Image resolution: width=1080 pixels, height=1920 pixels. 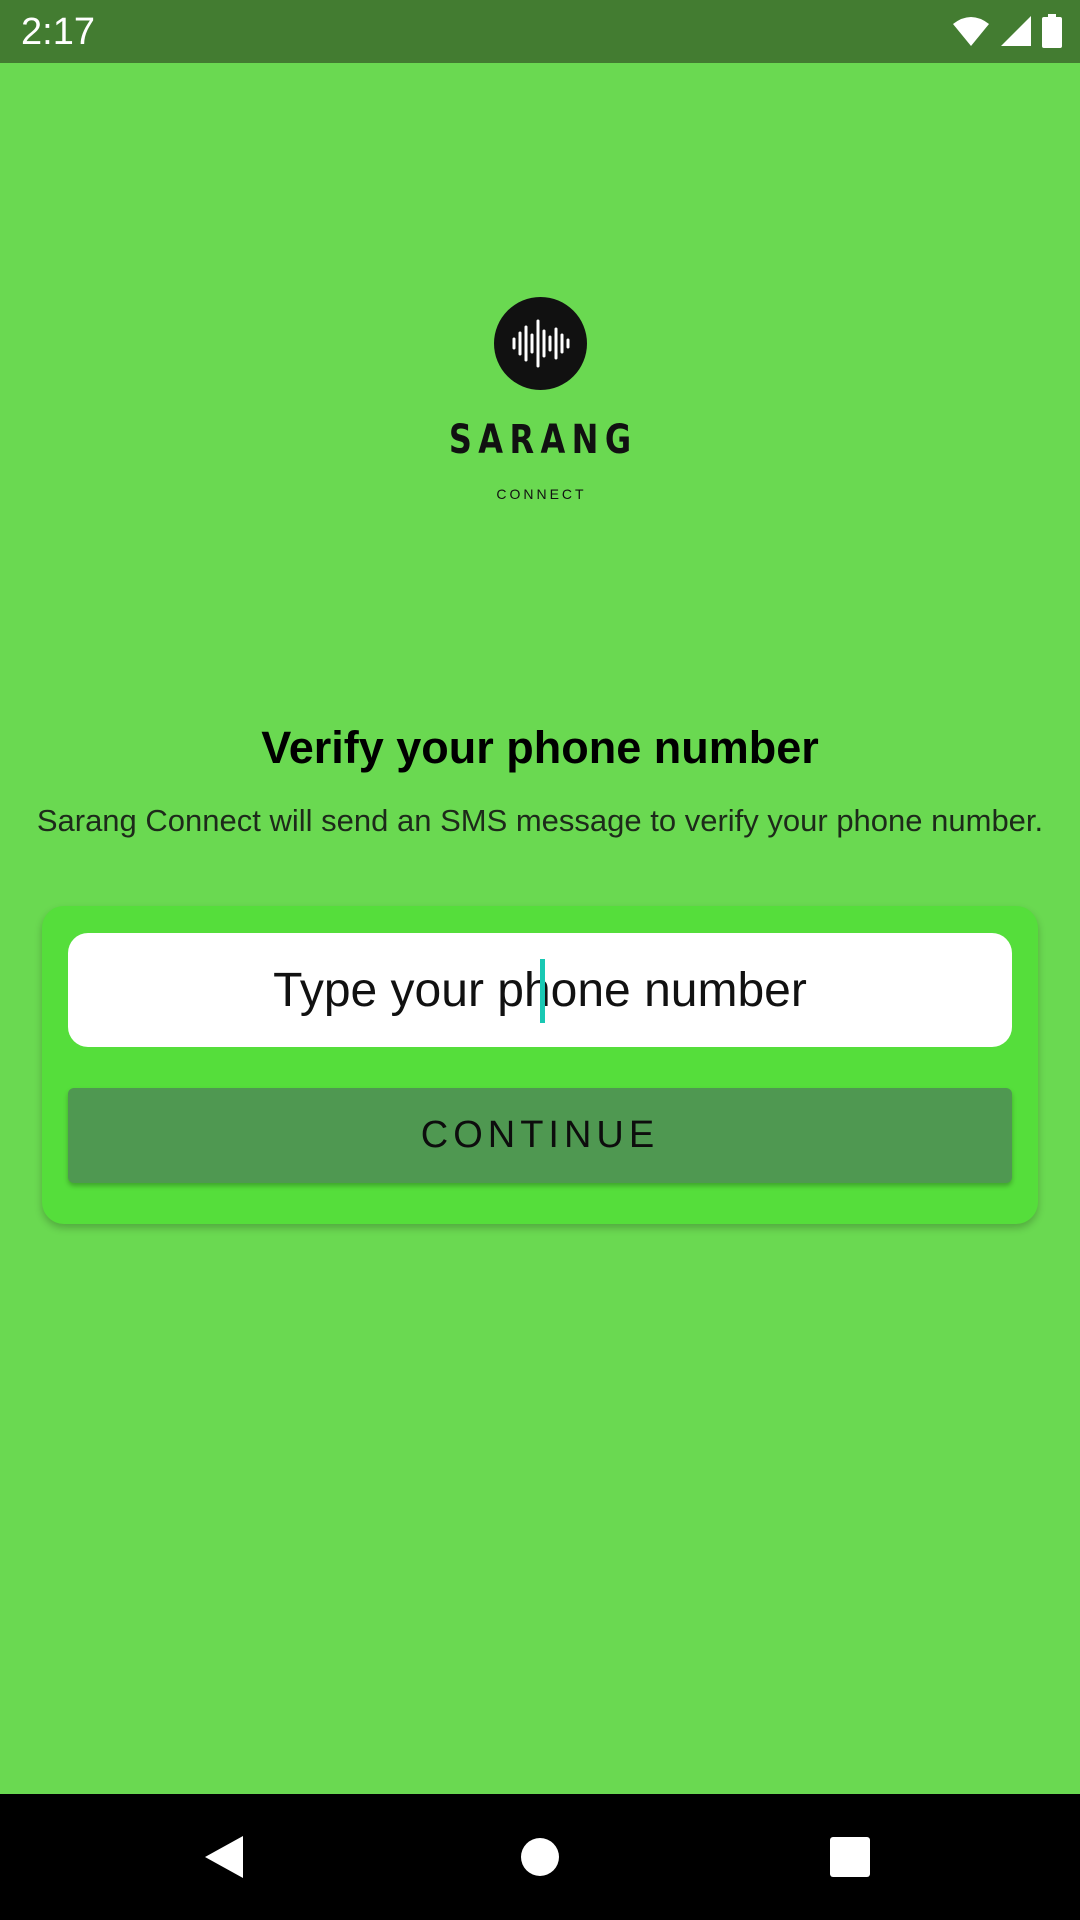 I want to click on battery-icon, so click(x=1052, y=31).